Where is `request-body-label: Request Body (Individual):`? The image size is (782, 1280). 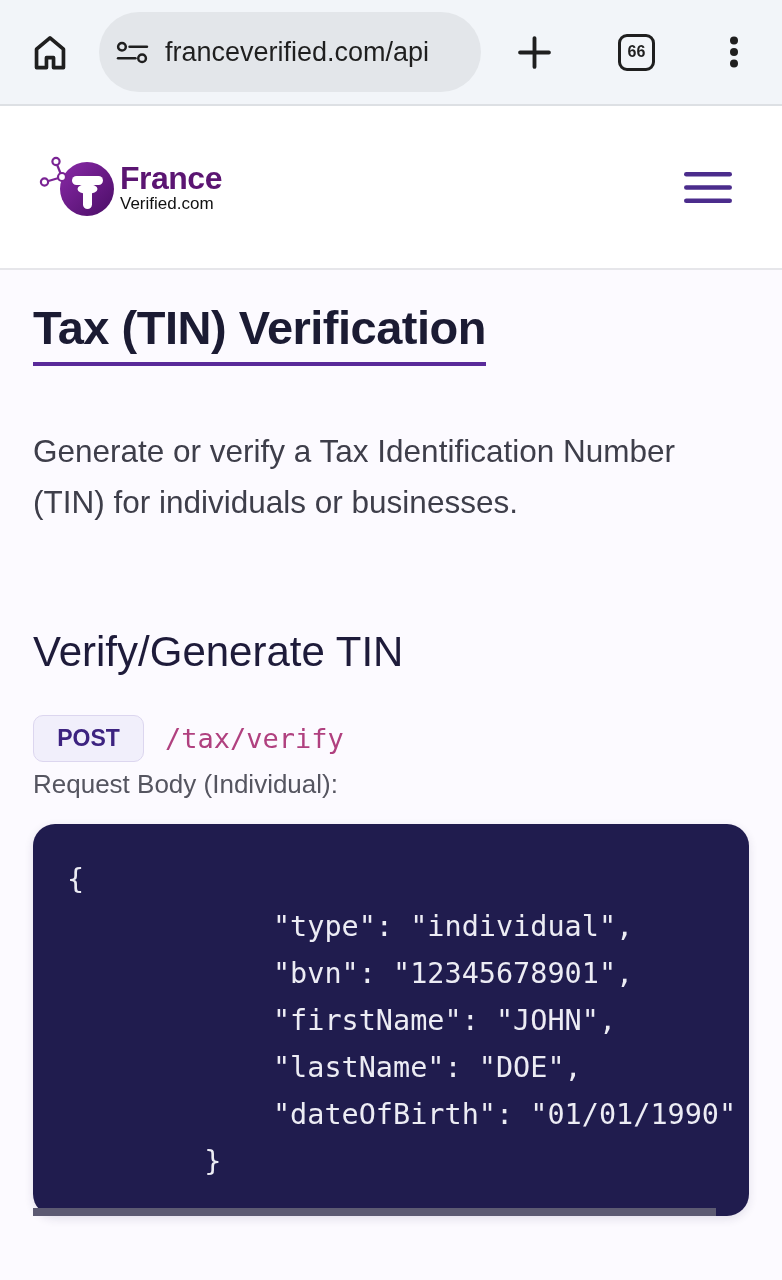
request-body-label: Request Body (Individual): is located at coordinates (186, 784).